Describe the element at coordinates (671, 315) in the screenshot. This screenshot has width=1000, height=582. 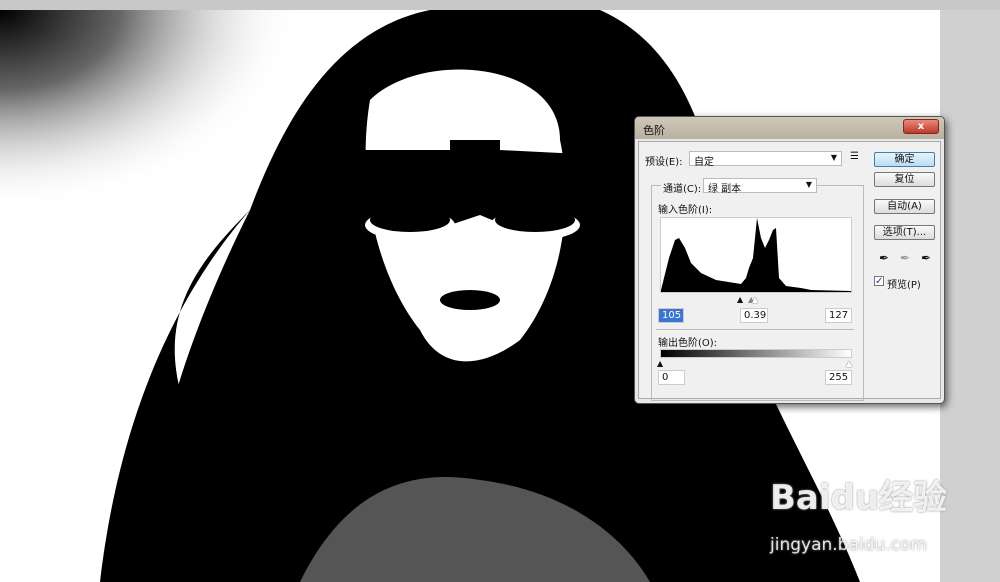
I see `input-black-field: 105` at that location.